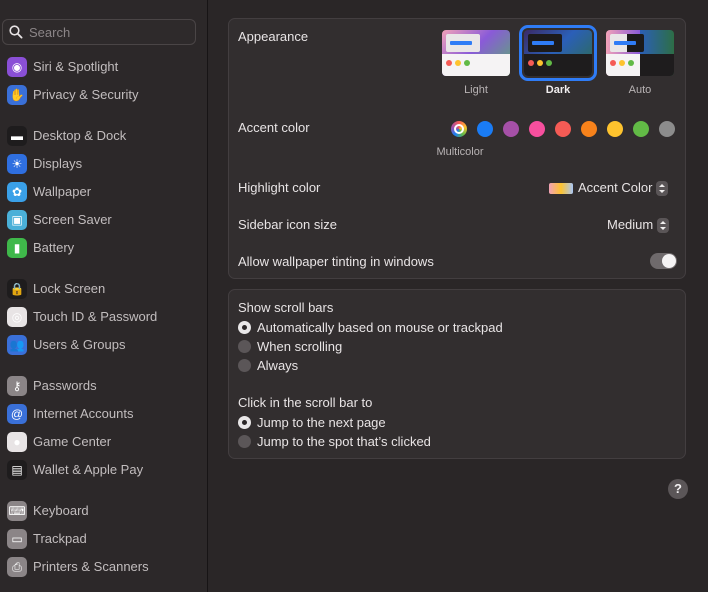 The height and width of the screenshot is (592, 708). What do you see at coordinates (62, 191) in the screenshot?
I see `sidebar-item-label: Wallpaper` at bounding box center [62, 191].